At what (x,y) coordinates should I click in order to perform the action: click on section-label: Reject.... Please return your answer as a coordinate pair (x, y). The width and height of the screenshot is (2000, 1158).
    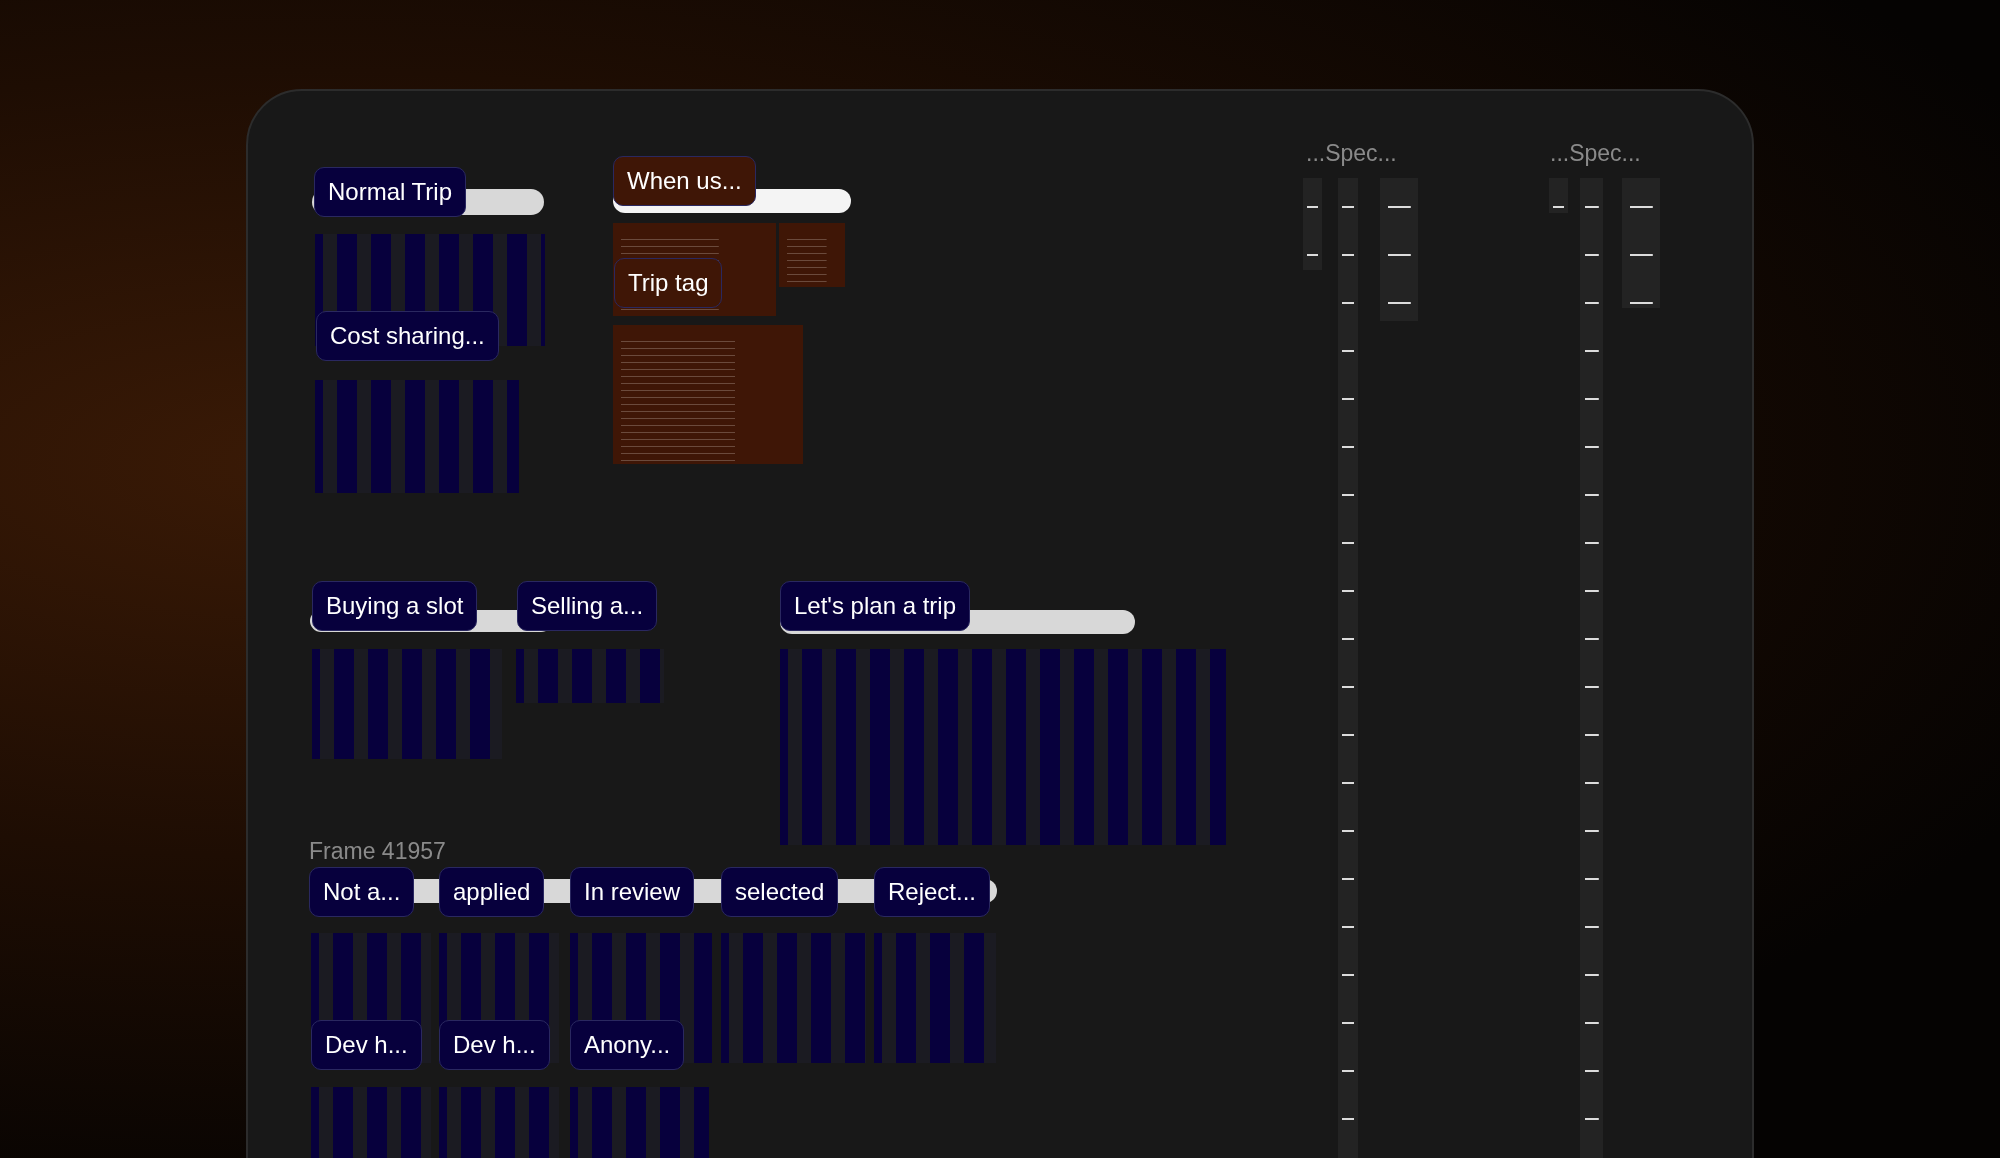
    Looking at the image, I should click on (932, 892).